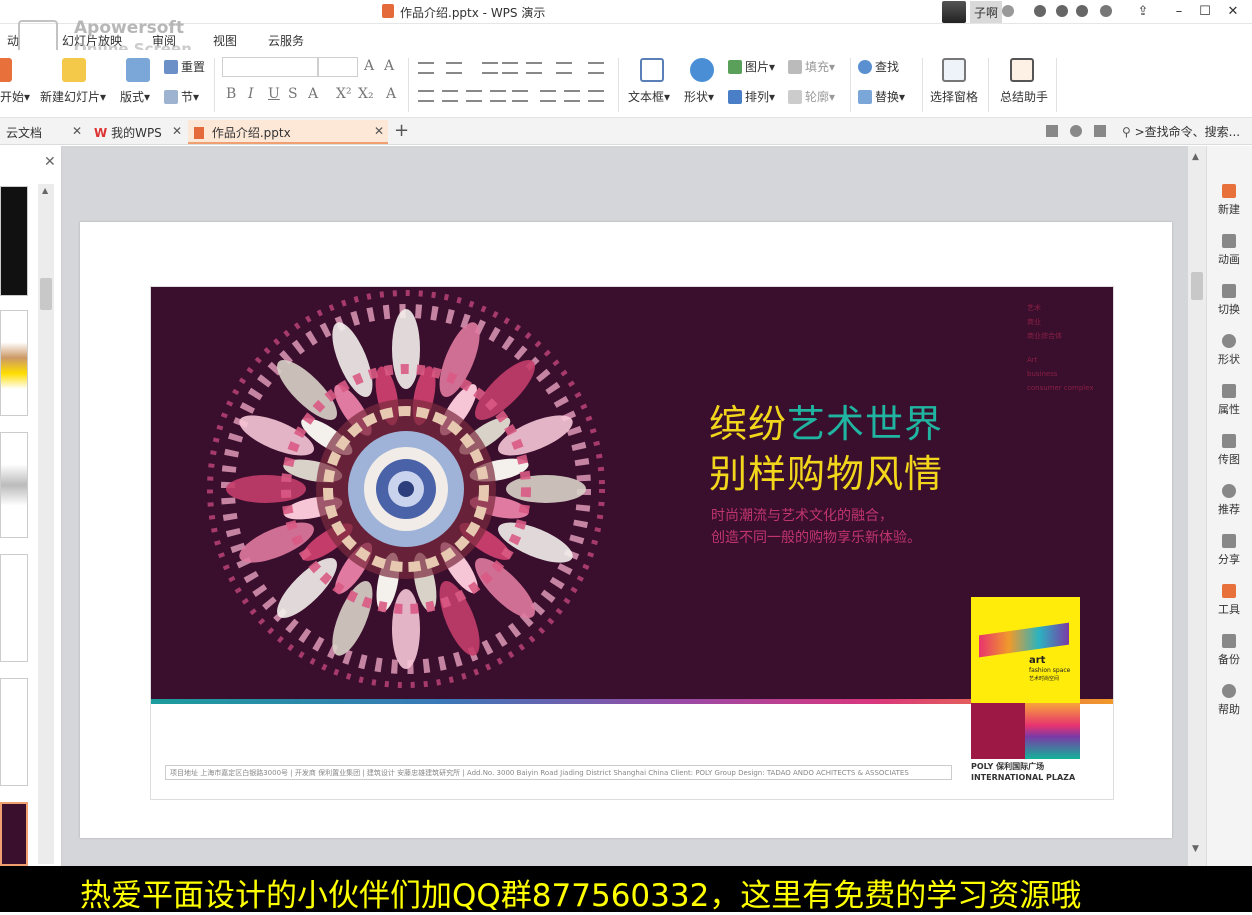 The image size is (1252, 915). I want to click on user-avatar, so click(954, 12).